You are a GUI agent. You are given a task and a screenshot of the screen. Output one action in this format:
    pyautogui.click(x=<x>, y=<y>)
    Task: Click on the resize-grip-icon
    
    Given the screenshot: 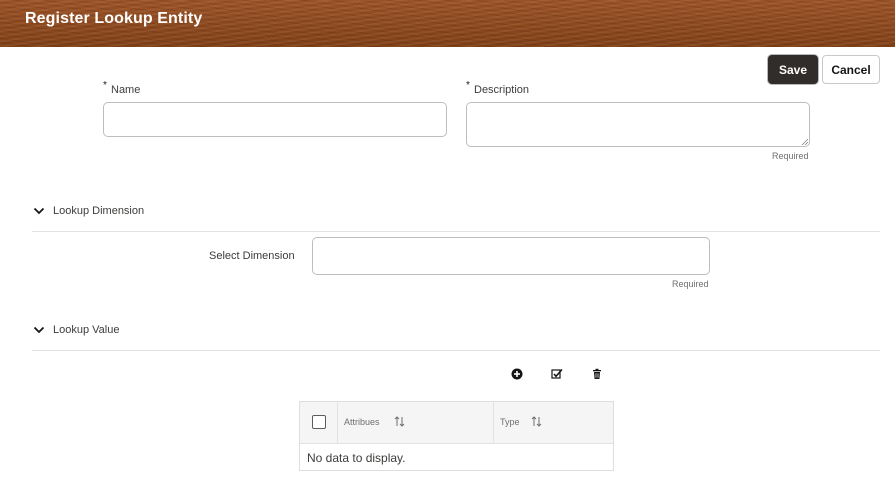 What is the action you would take?
    pyautogui.click(x=804, y=141)
    